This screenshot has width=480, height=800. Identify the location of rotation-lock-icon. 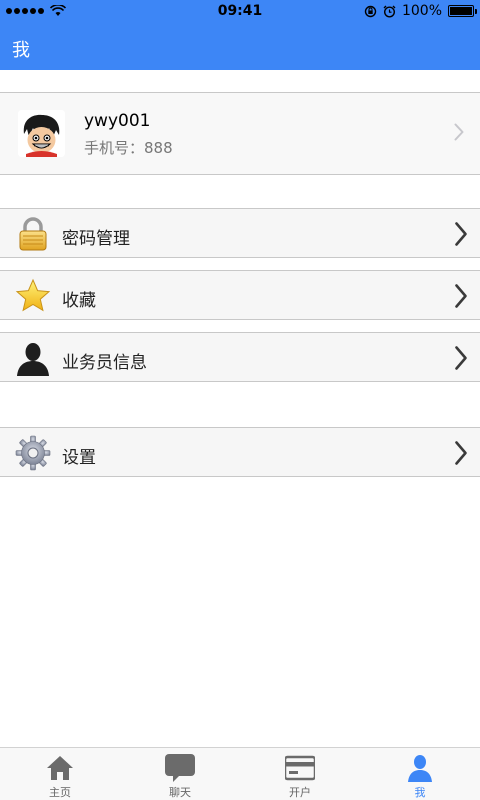
(370, 11).